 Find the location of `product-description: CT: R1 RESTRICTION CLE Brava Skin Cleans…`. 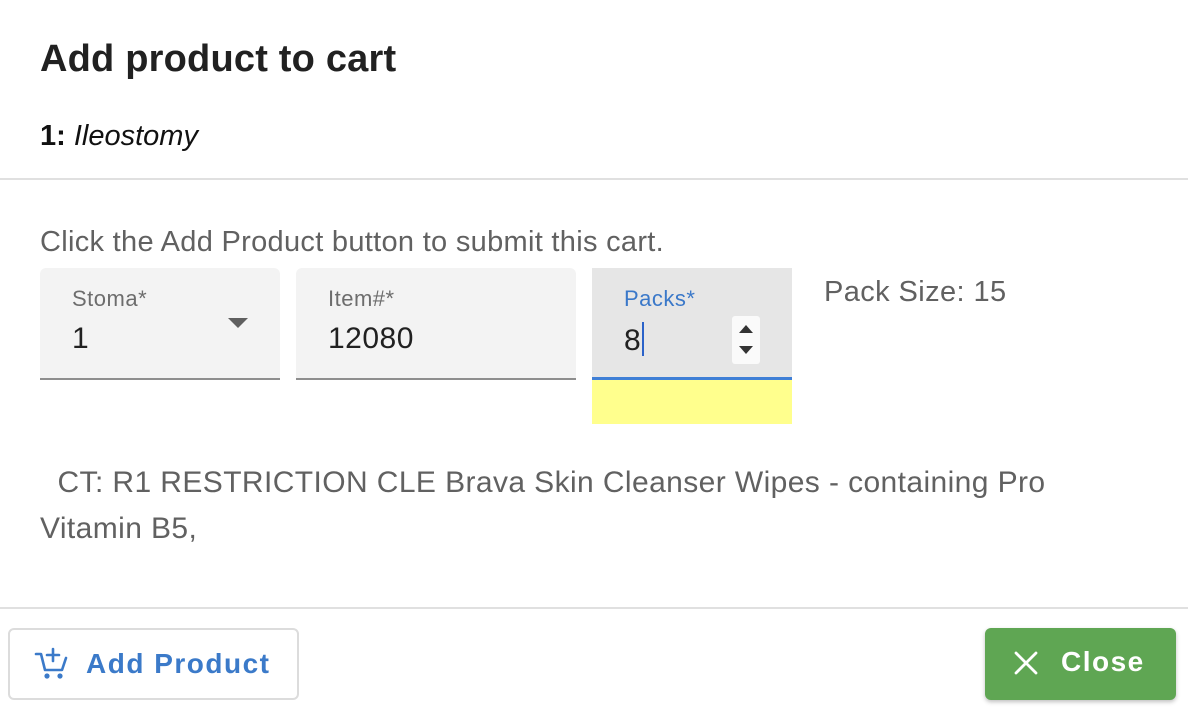

product-description: CT: R1 RESTRICTION CLE Brava Skin Cleans… is located at coordinates (547, 505).